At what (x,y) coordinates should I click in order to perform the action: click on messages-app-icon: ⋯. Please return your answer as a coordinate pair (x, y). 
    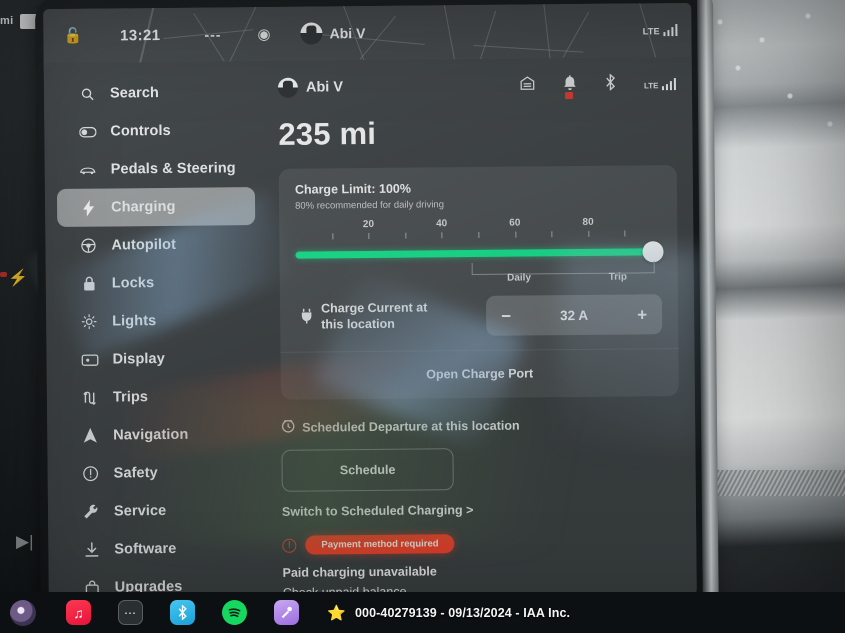
    Looking at the image, I should click on (130, 612).